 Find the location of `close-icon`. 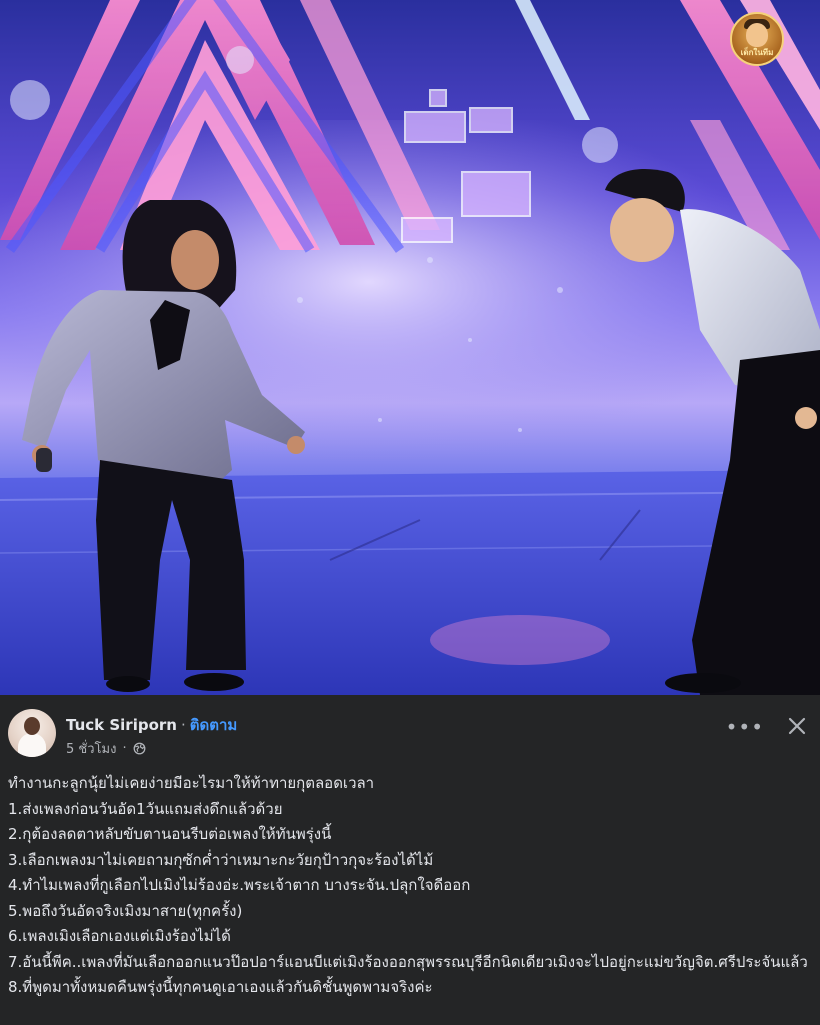

close-icon is located at coordinates (797, 726).